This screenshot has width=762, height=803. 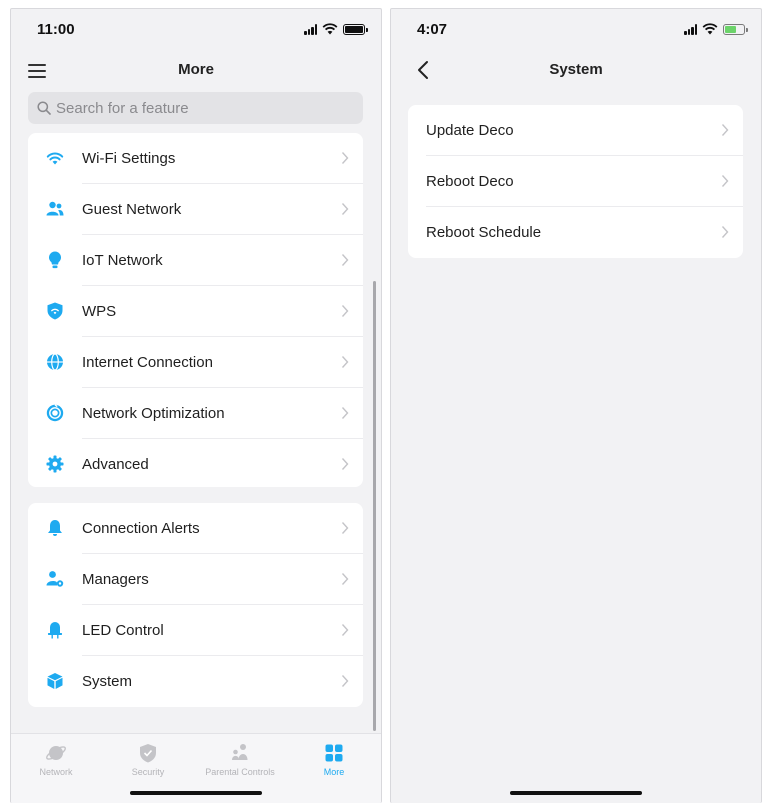 What do you see at coordinates (575, 232) in the screenshot?
I see `menu-item-reboot-schedule: Reboot Schedule` at bounding box center [575, 232].